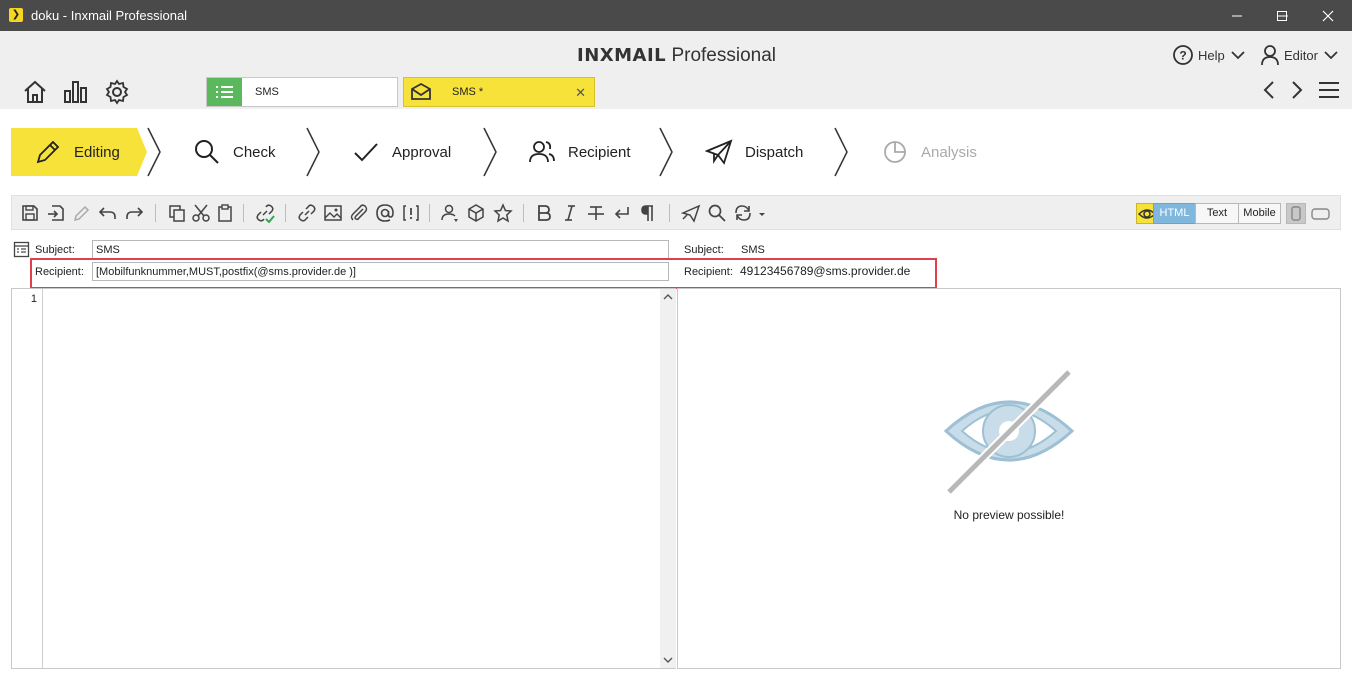 This screenshot has width=1352, height=681. Describe the element at coordinates (359, 213) in the screenshot. I see `attachment-icon` at that location.